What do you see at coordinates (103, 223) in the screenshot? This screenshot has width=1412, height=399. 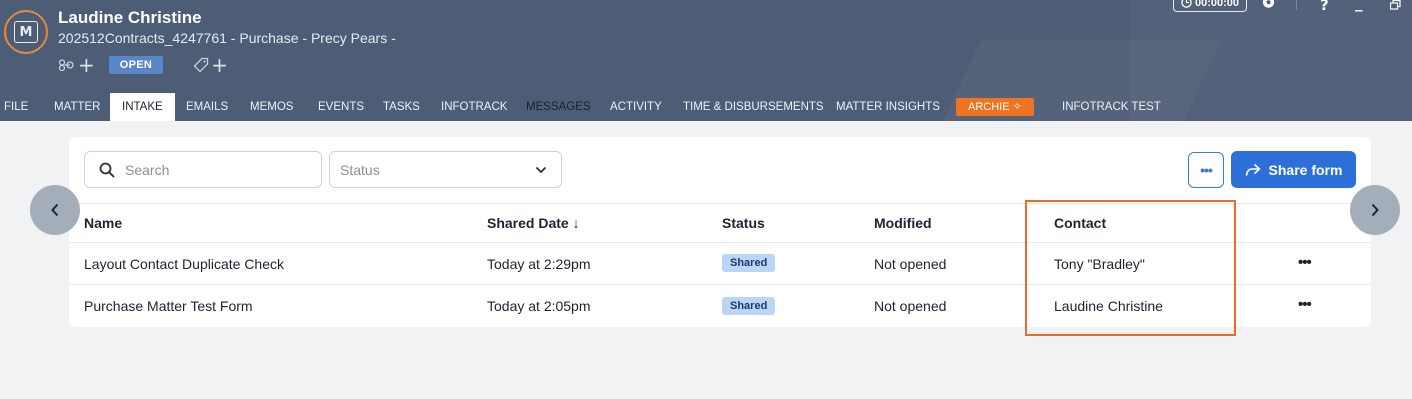 I see `column-header-name: Name` at bounding box center [103, 223].